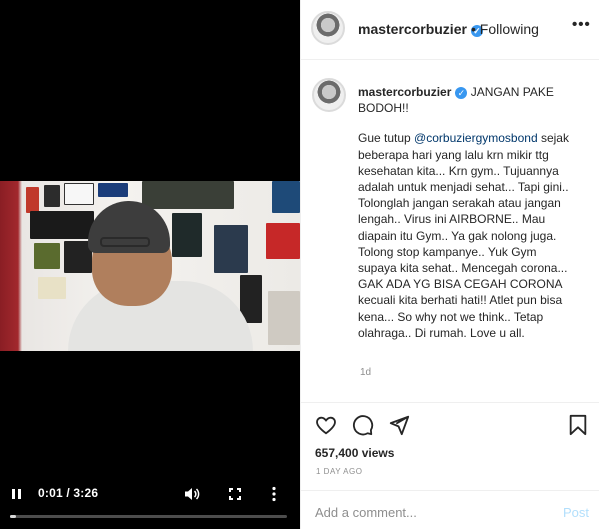 This screenshot has height=529, width=599. What do you see at coordinates (420, 29) in the screenshot?
I see `header-username: mastercorbuzier ✓` at bounding box center [420, 29].